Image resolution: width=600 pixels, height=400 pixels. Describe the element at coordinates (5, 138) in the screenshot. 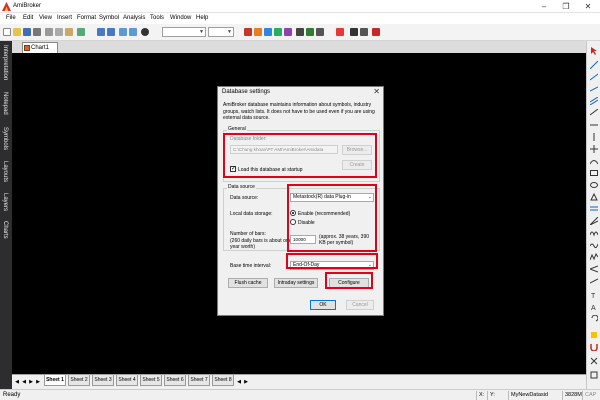

I see `tab-symbols: Symbols` at that location.